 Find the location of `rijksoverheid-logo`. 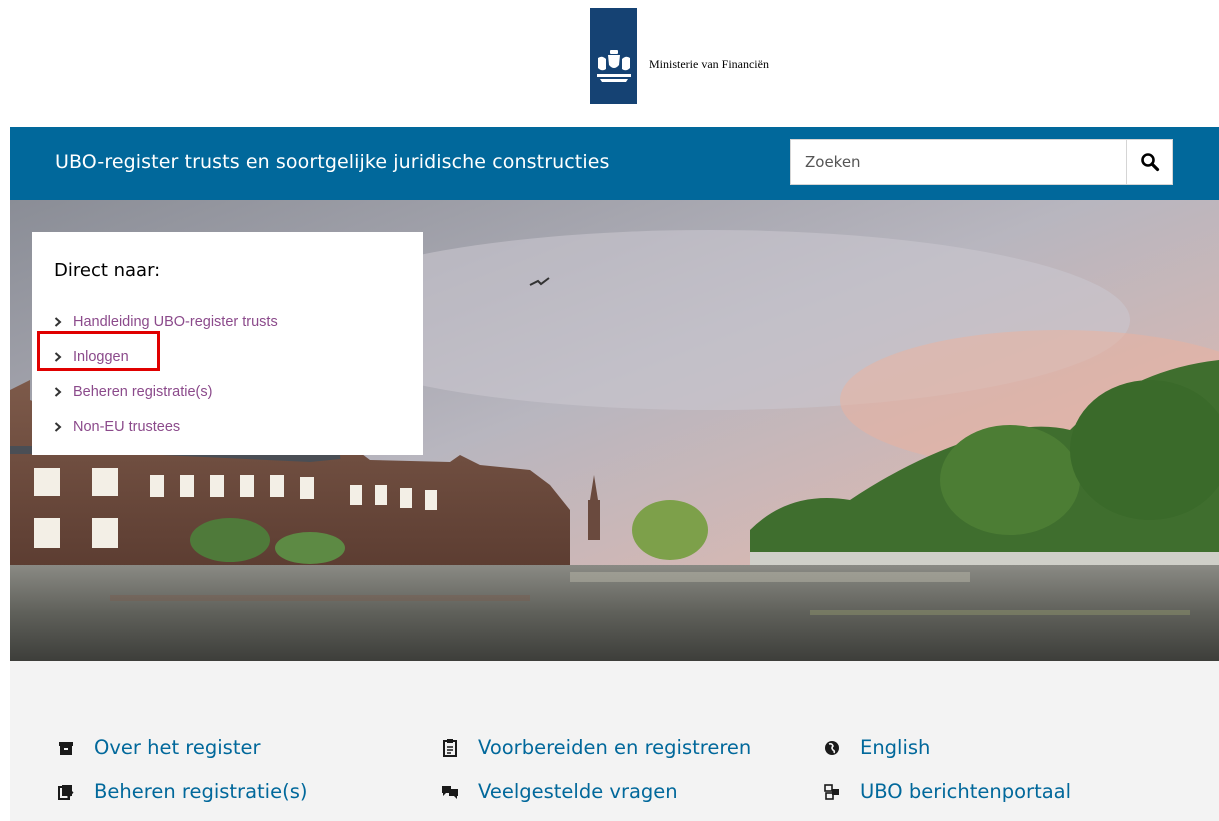

rijksoverheid-logo is located at coordinates (613, 56).